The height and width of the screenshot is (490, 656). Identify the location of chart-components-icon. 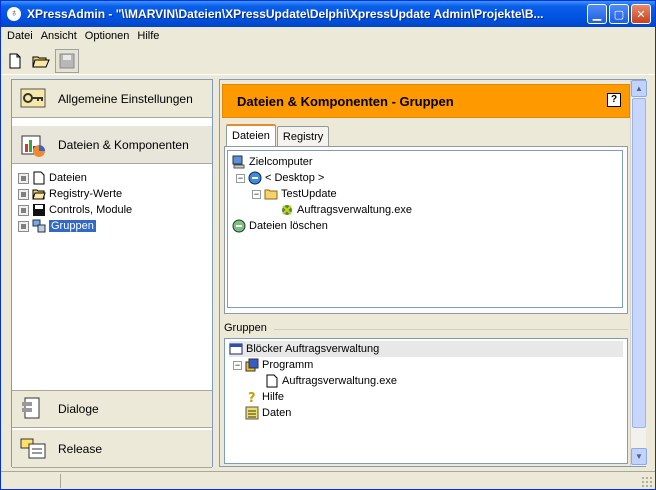
(33, 146).